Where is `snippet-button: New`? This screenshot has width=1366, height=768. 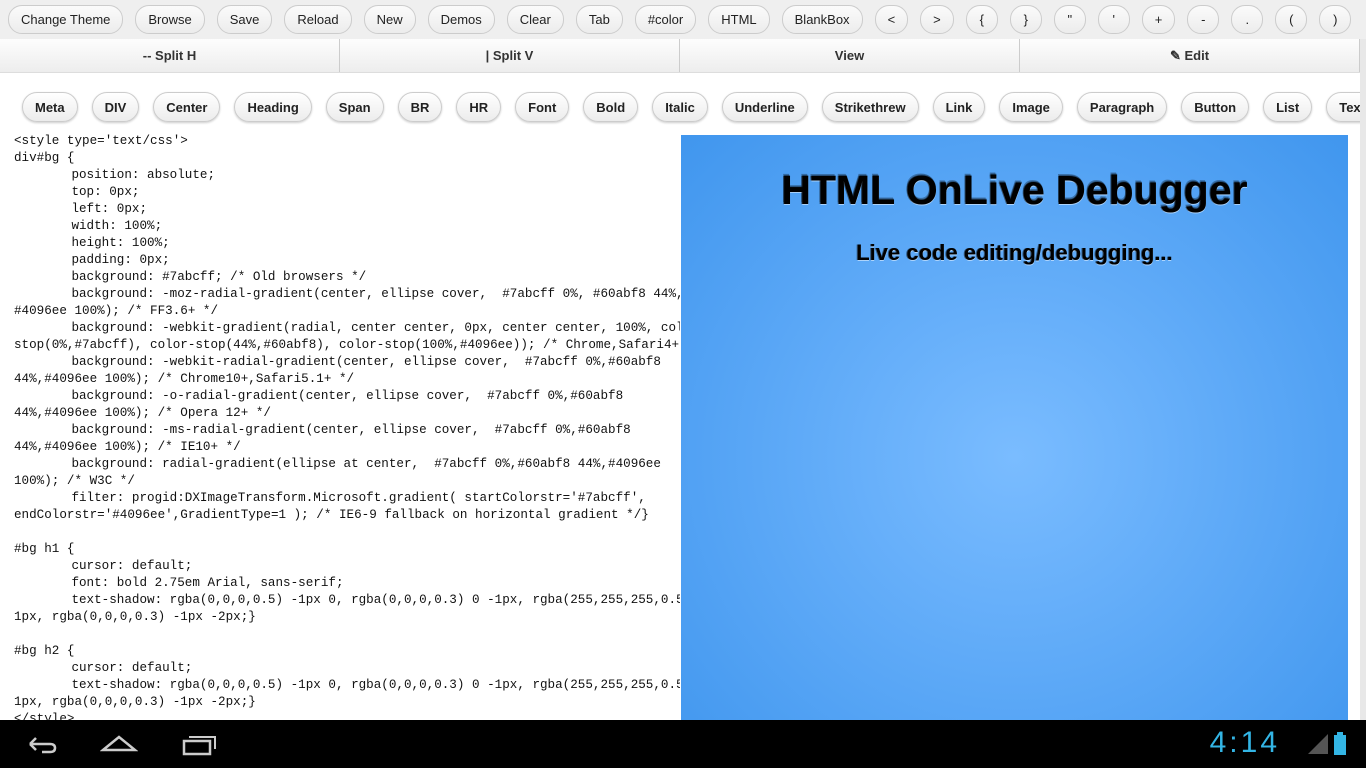
snippet-button: New is located at coordinates (389, 19).